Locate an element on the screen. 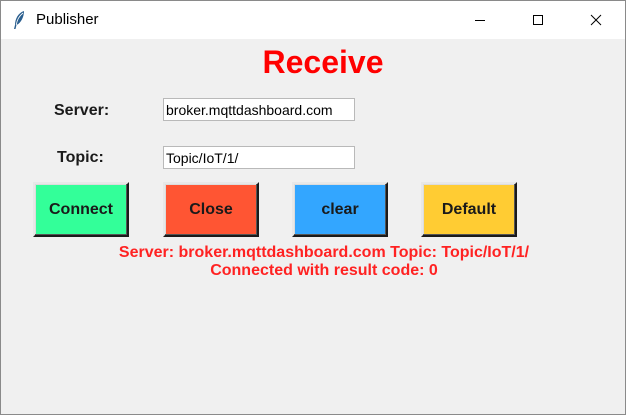 The image size is (626, 415). close-window-button is located at coordinates (596, 20).